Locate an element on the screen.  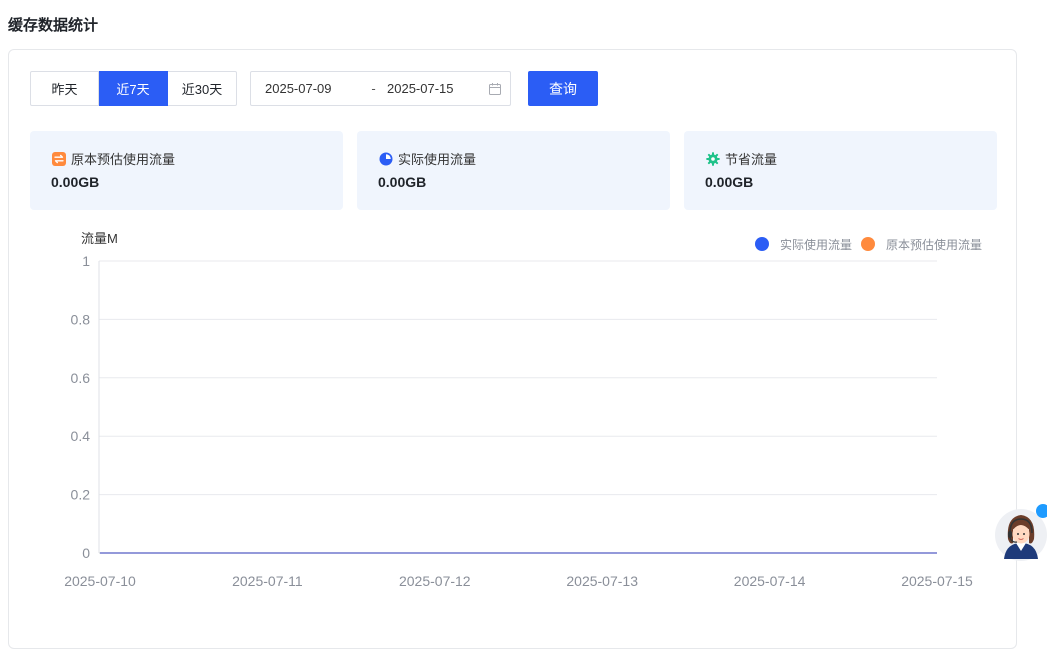
y-tick-label: 0.2 is located at coordinates (81, 495).